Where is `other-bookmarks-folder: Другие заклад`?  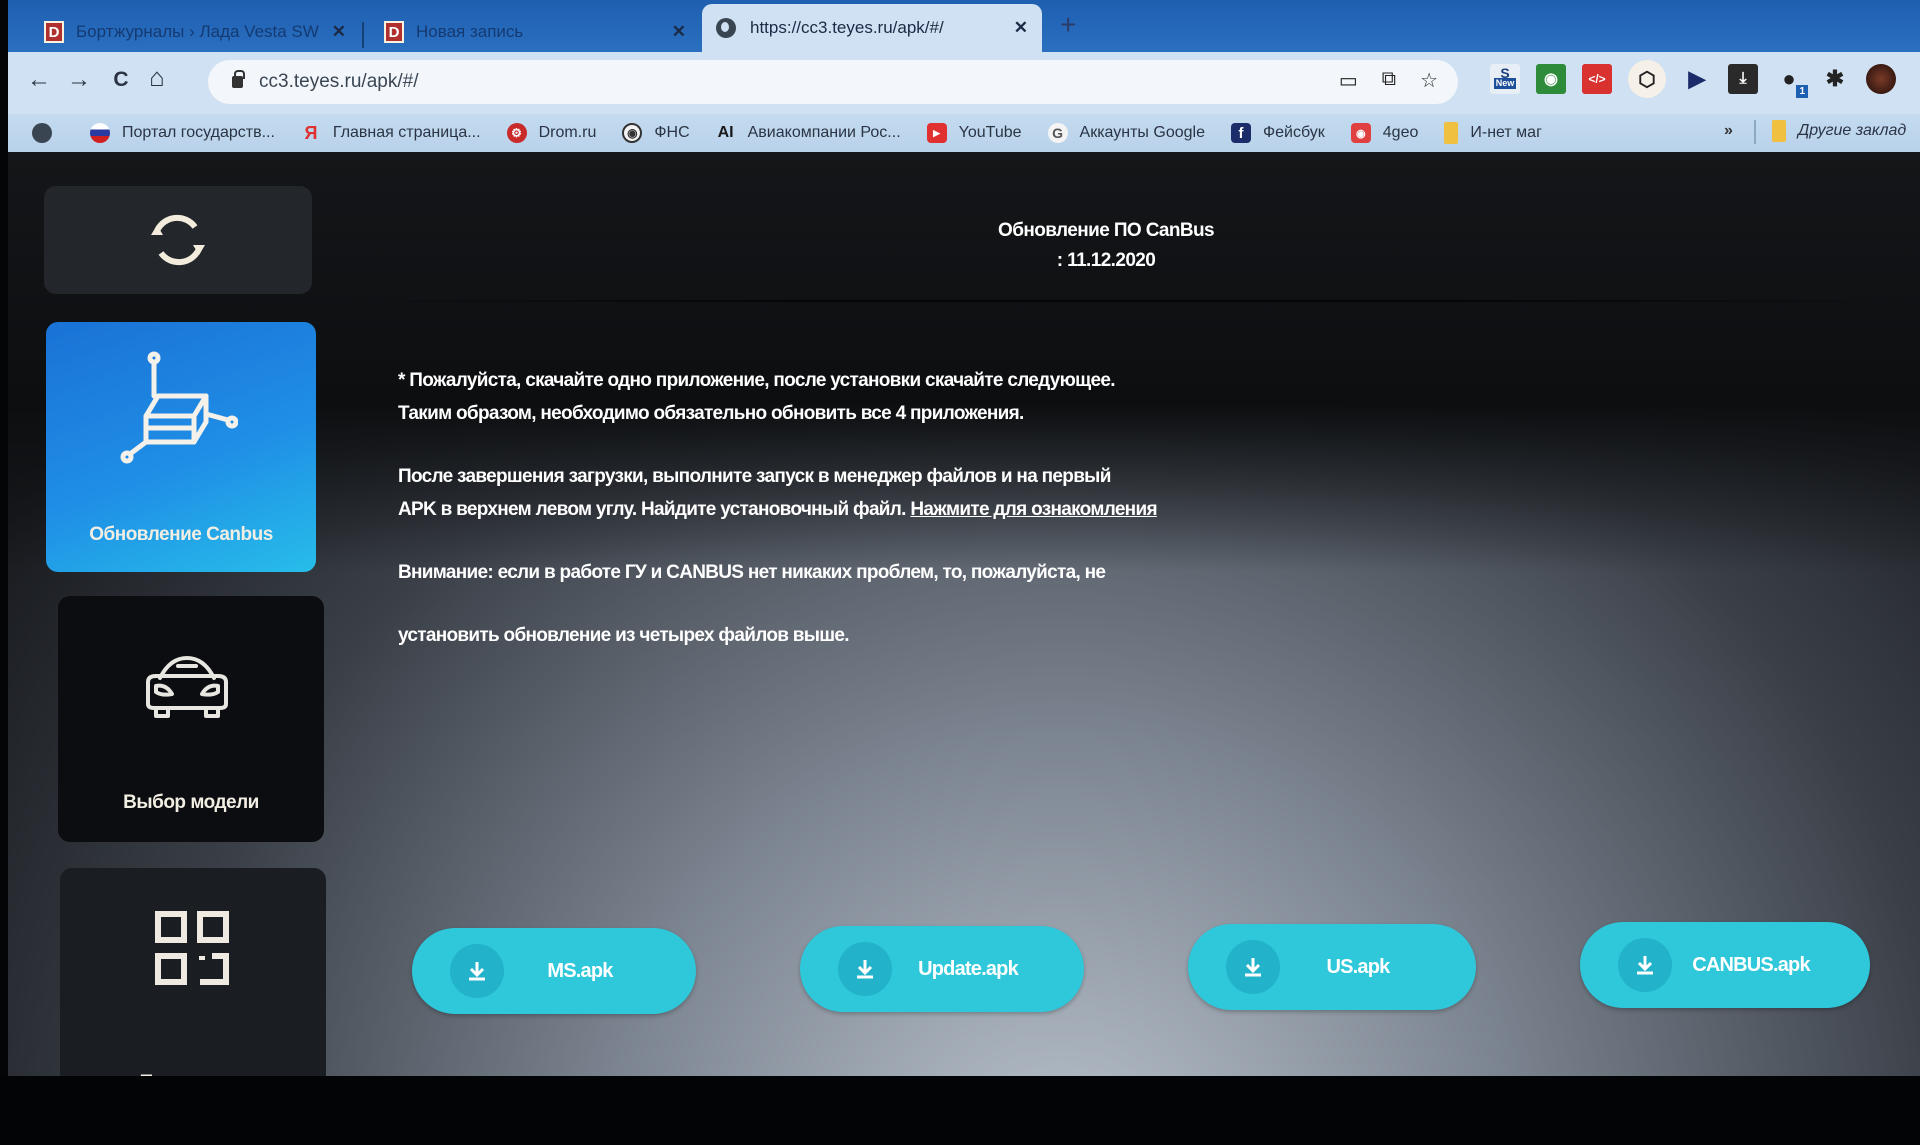 other-bookmarks-folder: Другие заклад is located at coordinates (1839, 131).